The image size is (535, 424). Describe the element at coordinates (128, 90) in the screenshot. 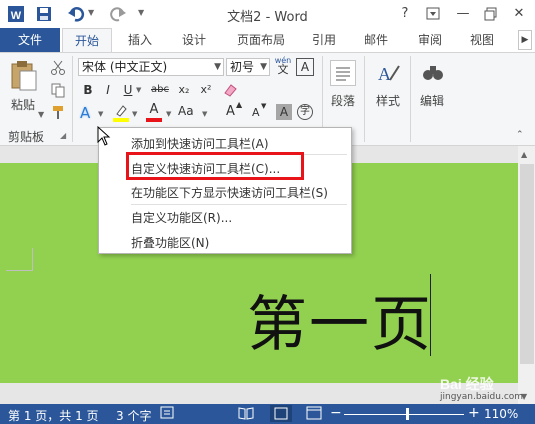

I see `underline-button: U` at that location.